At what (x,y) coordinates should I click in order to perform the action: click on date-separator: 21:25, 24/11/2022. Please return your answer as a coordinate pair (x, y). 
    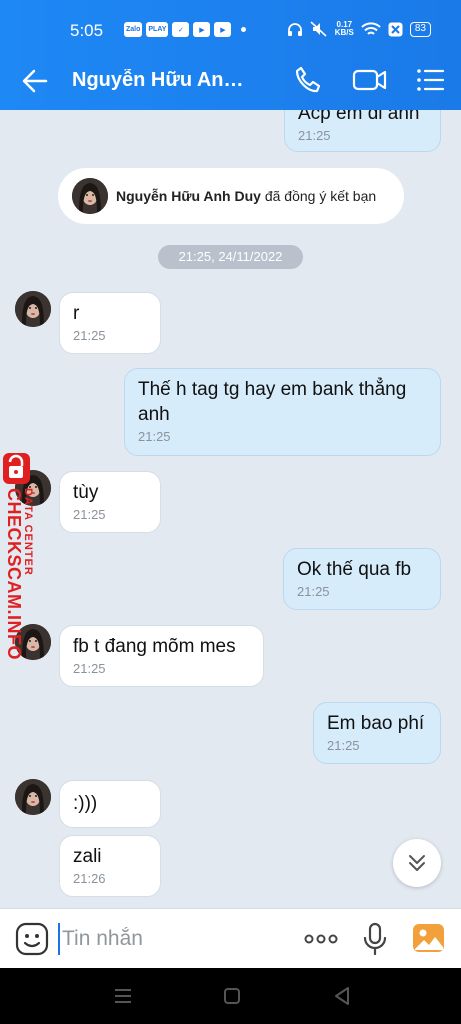
    Looking at the image, I should click on (230, 257).